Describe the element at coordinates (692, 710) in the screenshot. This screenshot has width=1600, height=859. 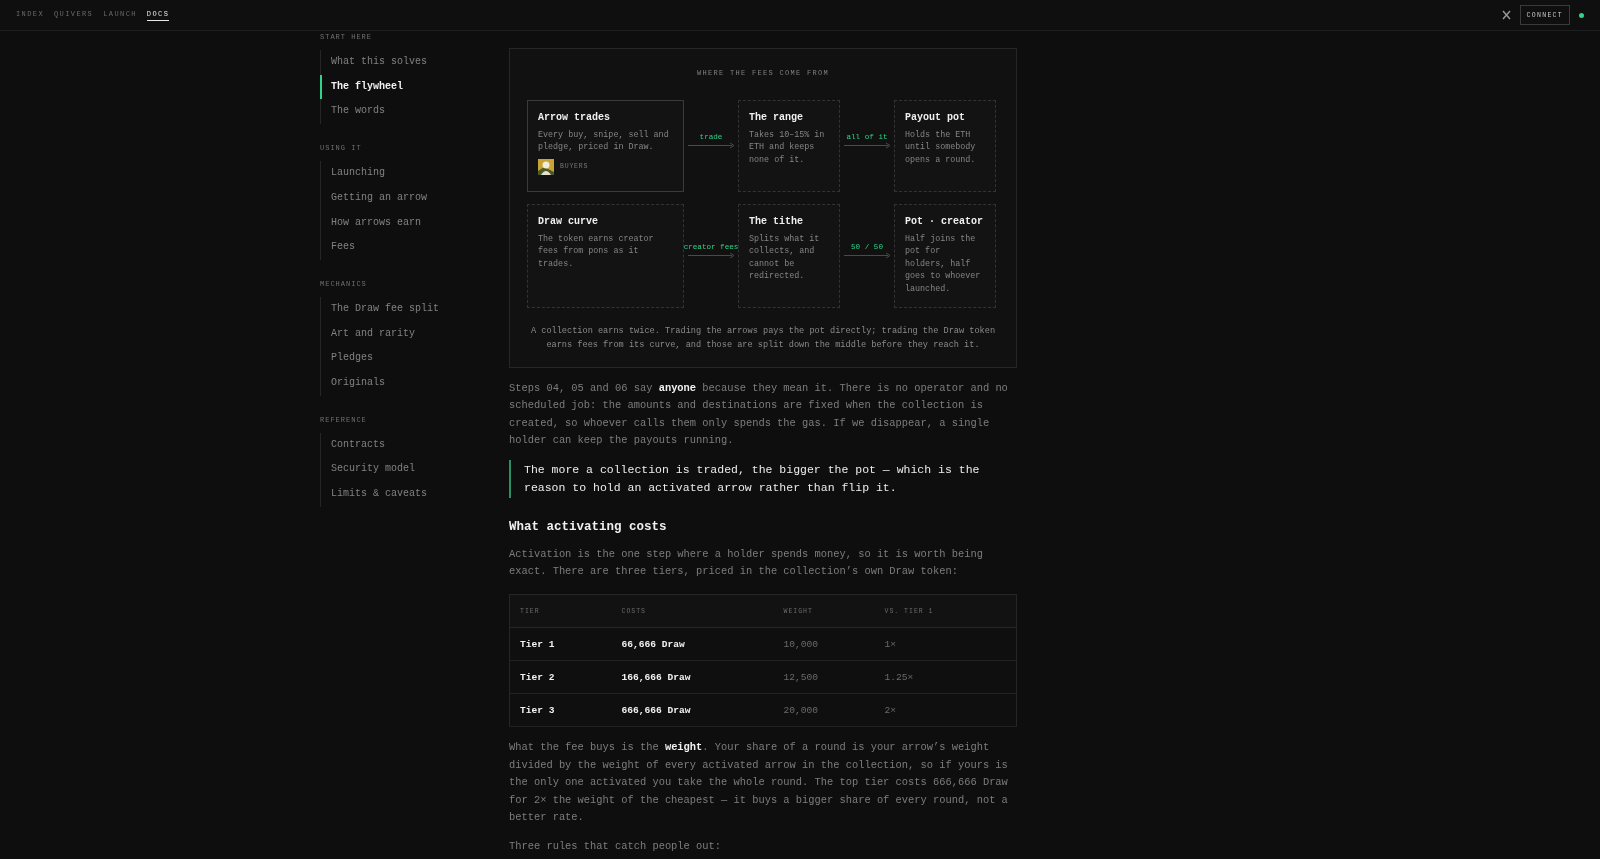
I see `table-cell: 666,666 Draw` at that location.